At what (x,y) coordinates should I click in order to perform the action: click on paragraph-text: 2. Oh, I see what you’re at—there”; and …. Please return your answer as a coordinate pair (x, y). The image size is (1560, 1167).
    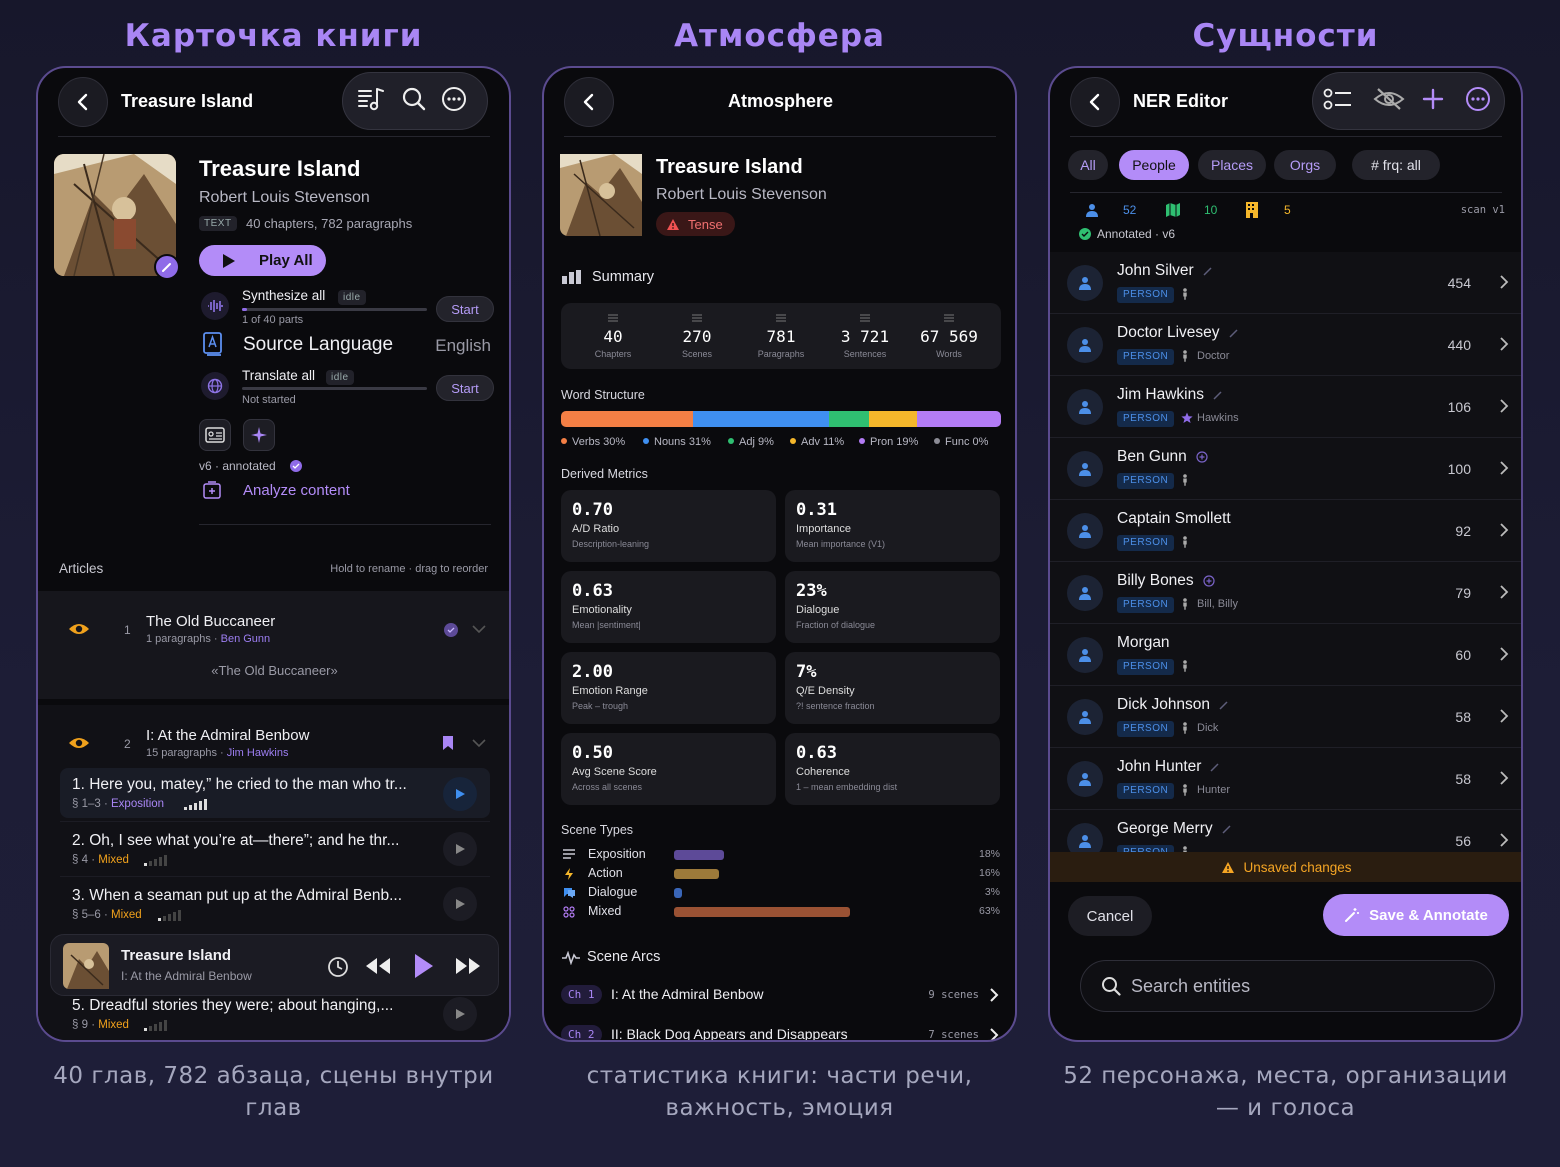
    Looking at the image, I should click on (235, 841).